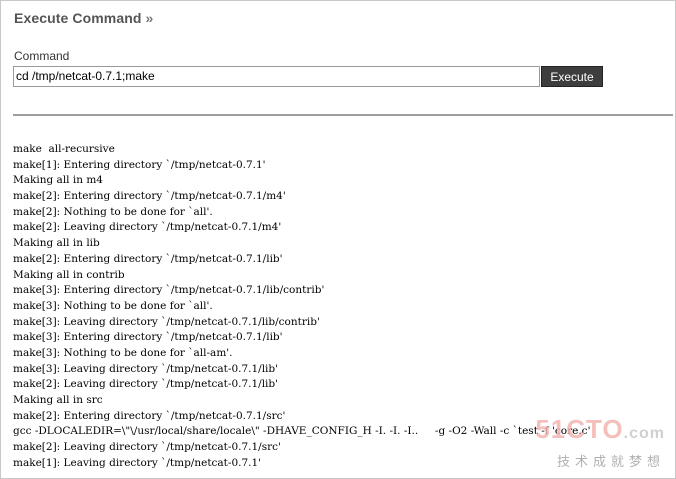  Describe the element at coordinates (69, 274) in the screenshot. I see `output-line: Making all in contrib` at that location.